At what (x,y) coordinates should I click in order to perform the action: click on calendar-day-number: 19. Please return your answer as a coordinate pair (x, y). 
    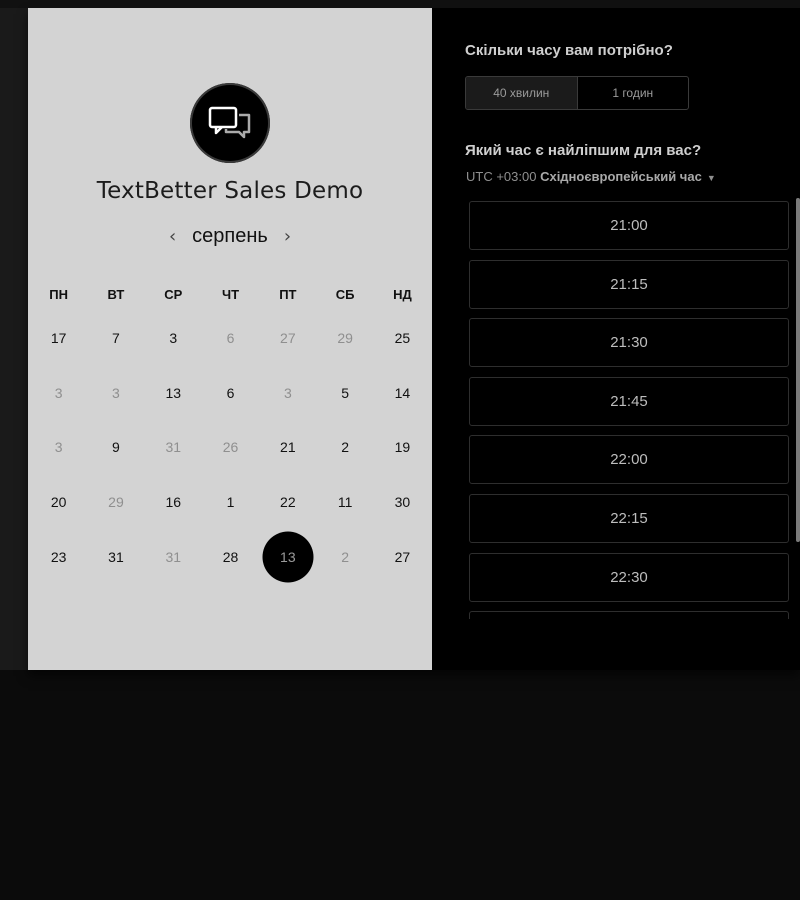
    Looking at the image, I should click on (402, 447).